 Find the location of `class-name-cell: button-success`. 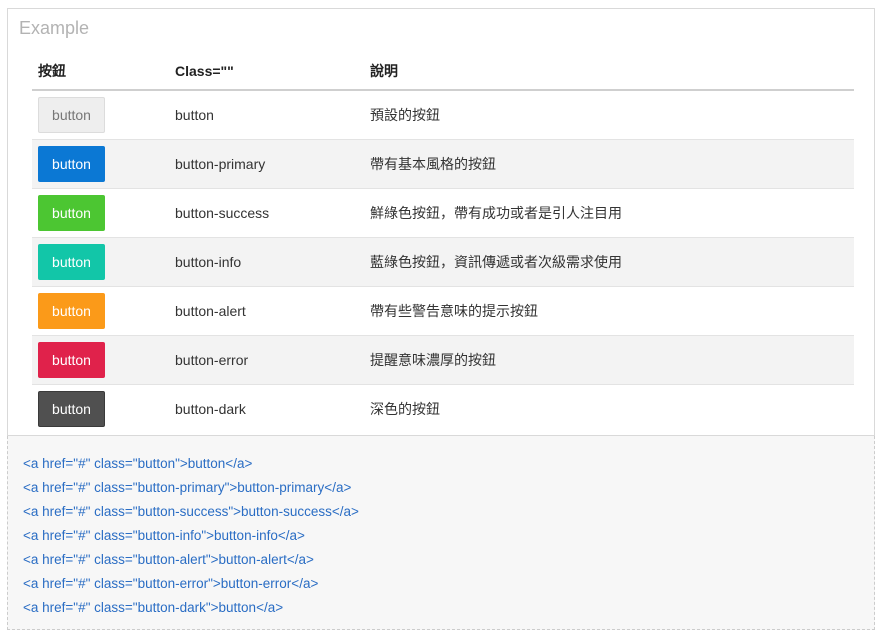

class-name-cell: button-success is located at coordinates (266, 213).